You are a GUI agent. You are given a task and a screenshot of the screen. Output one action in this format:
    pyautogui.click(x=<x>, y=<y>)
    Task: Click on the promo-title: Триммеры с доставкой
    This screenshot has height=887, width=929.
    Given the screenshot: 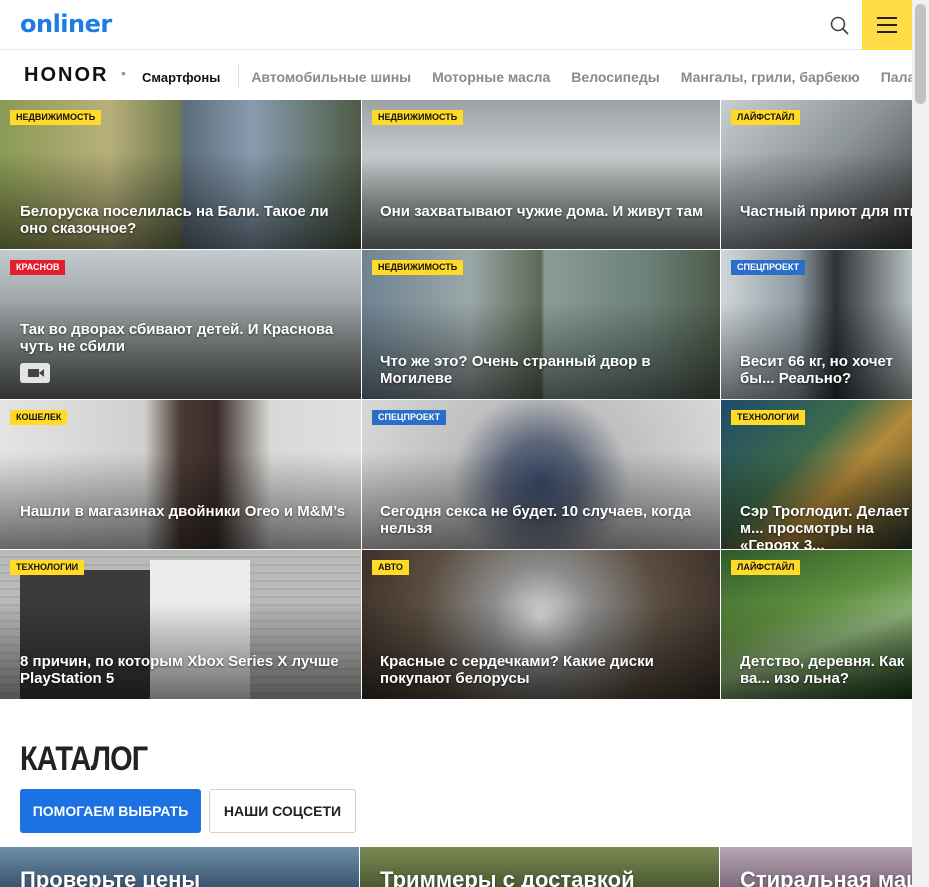 What is the action you would take?
    pyautogui.click(x=507, y=877)
    